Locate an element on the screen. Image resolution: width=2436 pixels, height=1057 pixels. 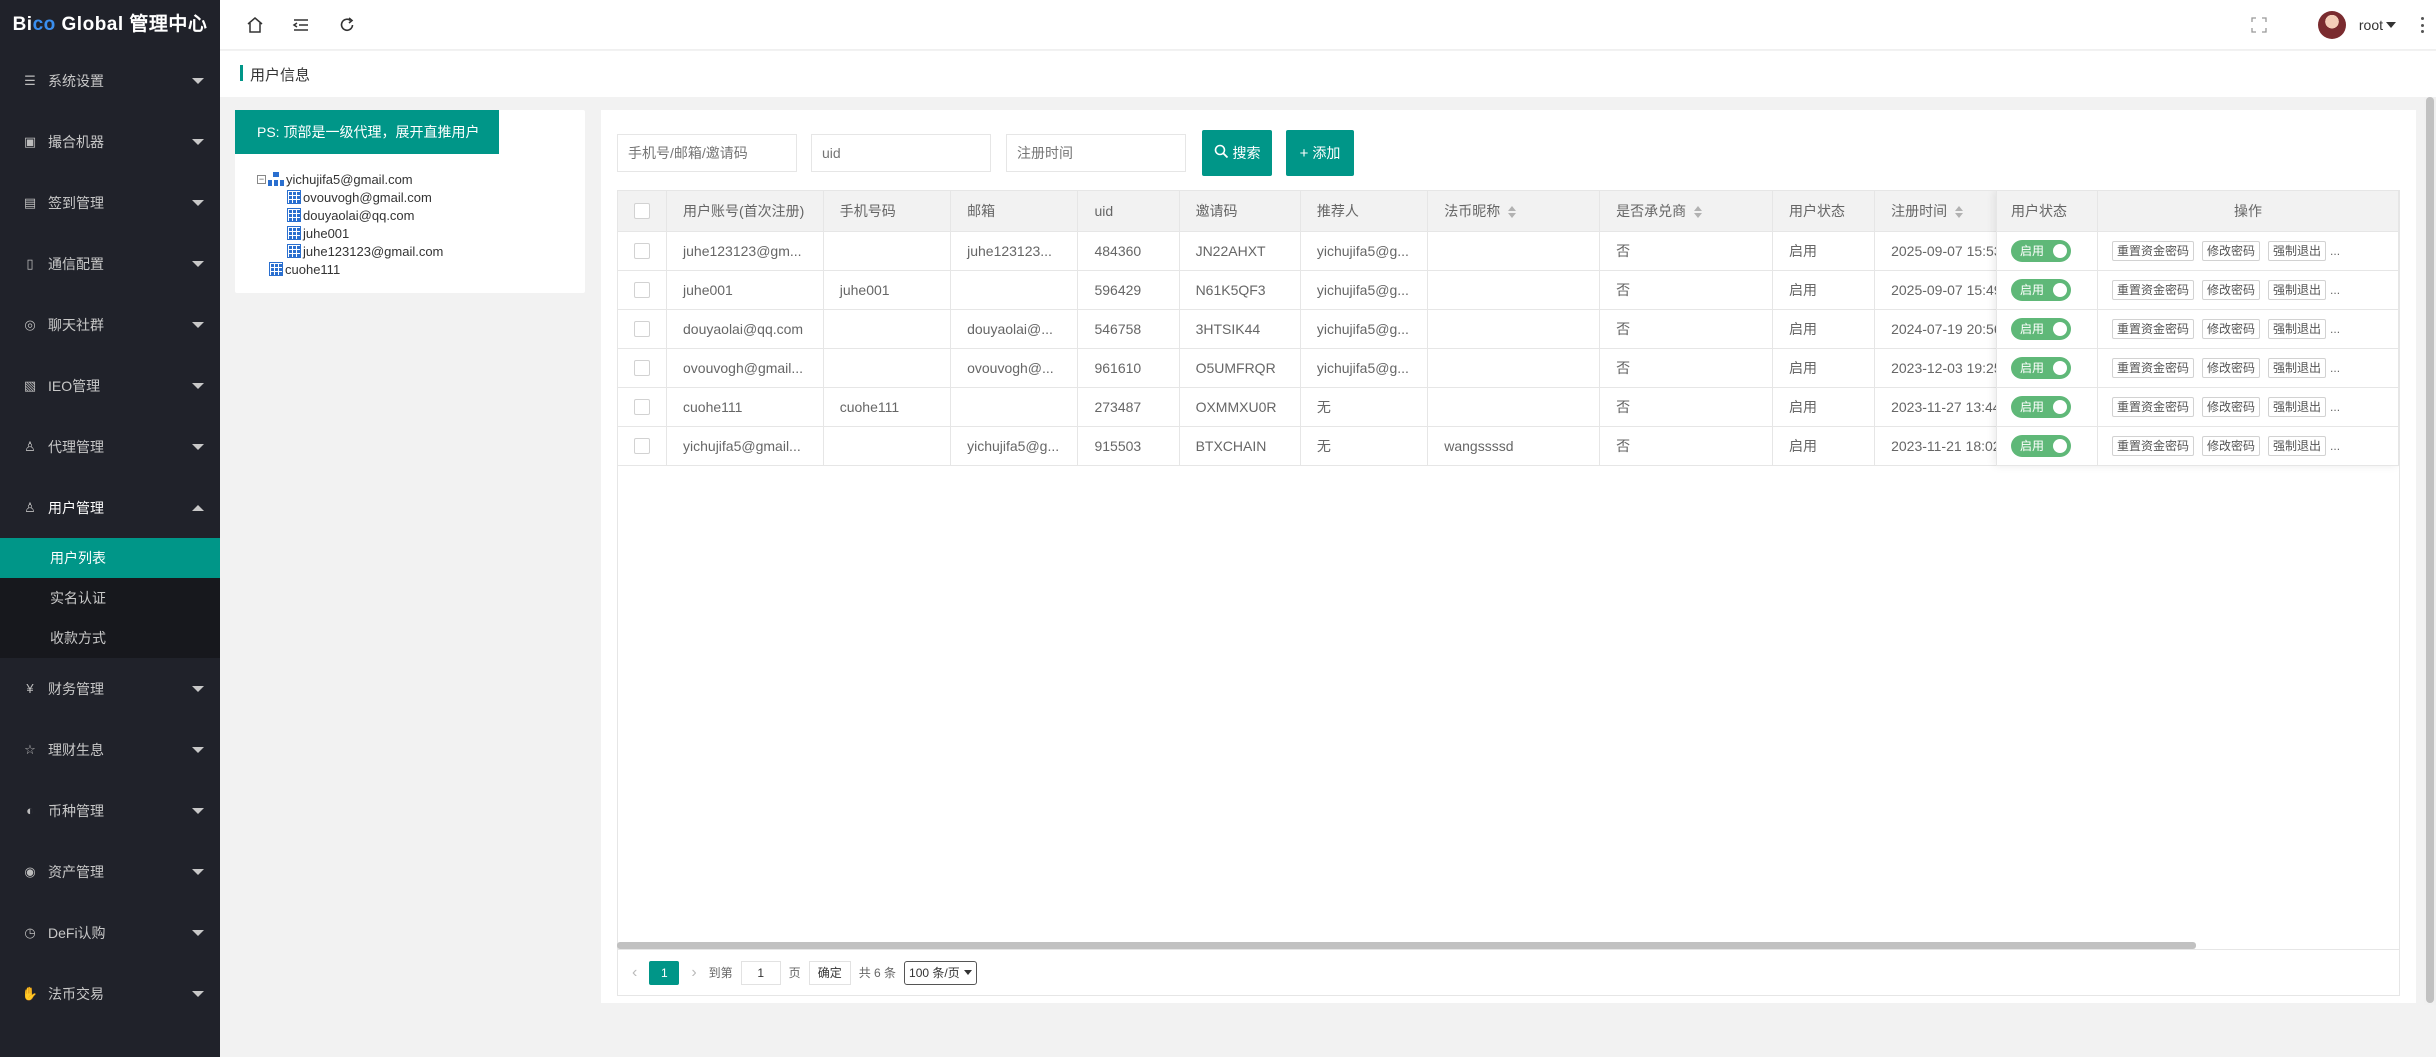
submenu-user-list: 用户列表 is located at coordinates (110, 558).